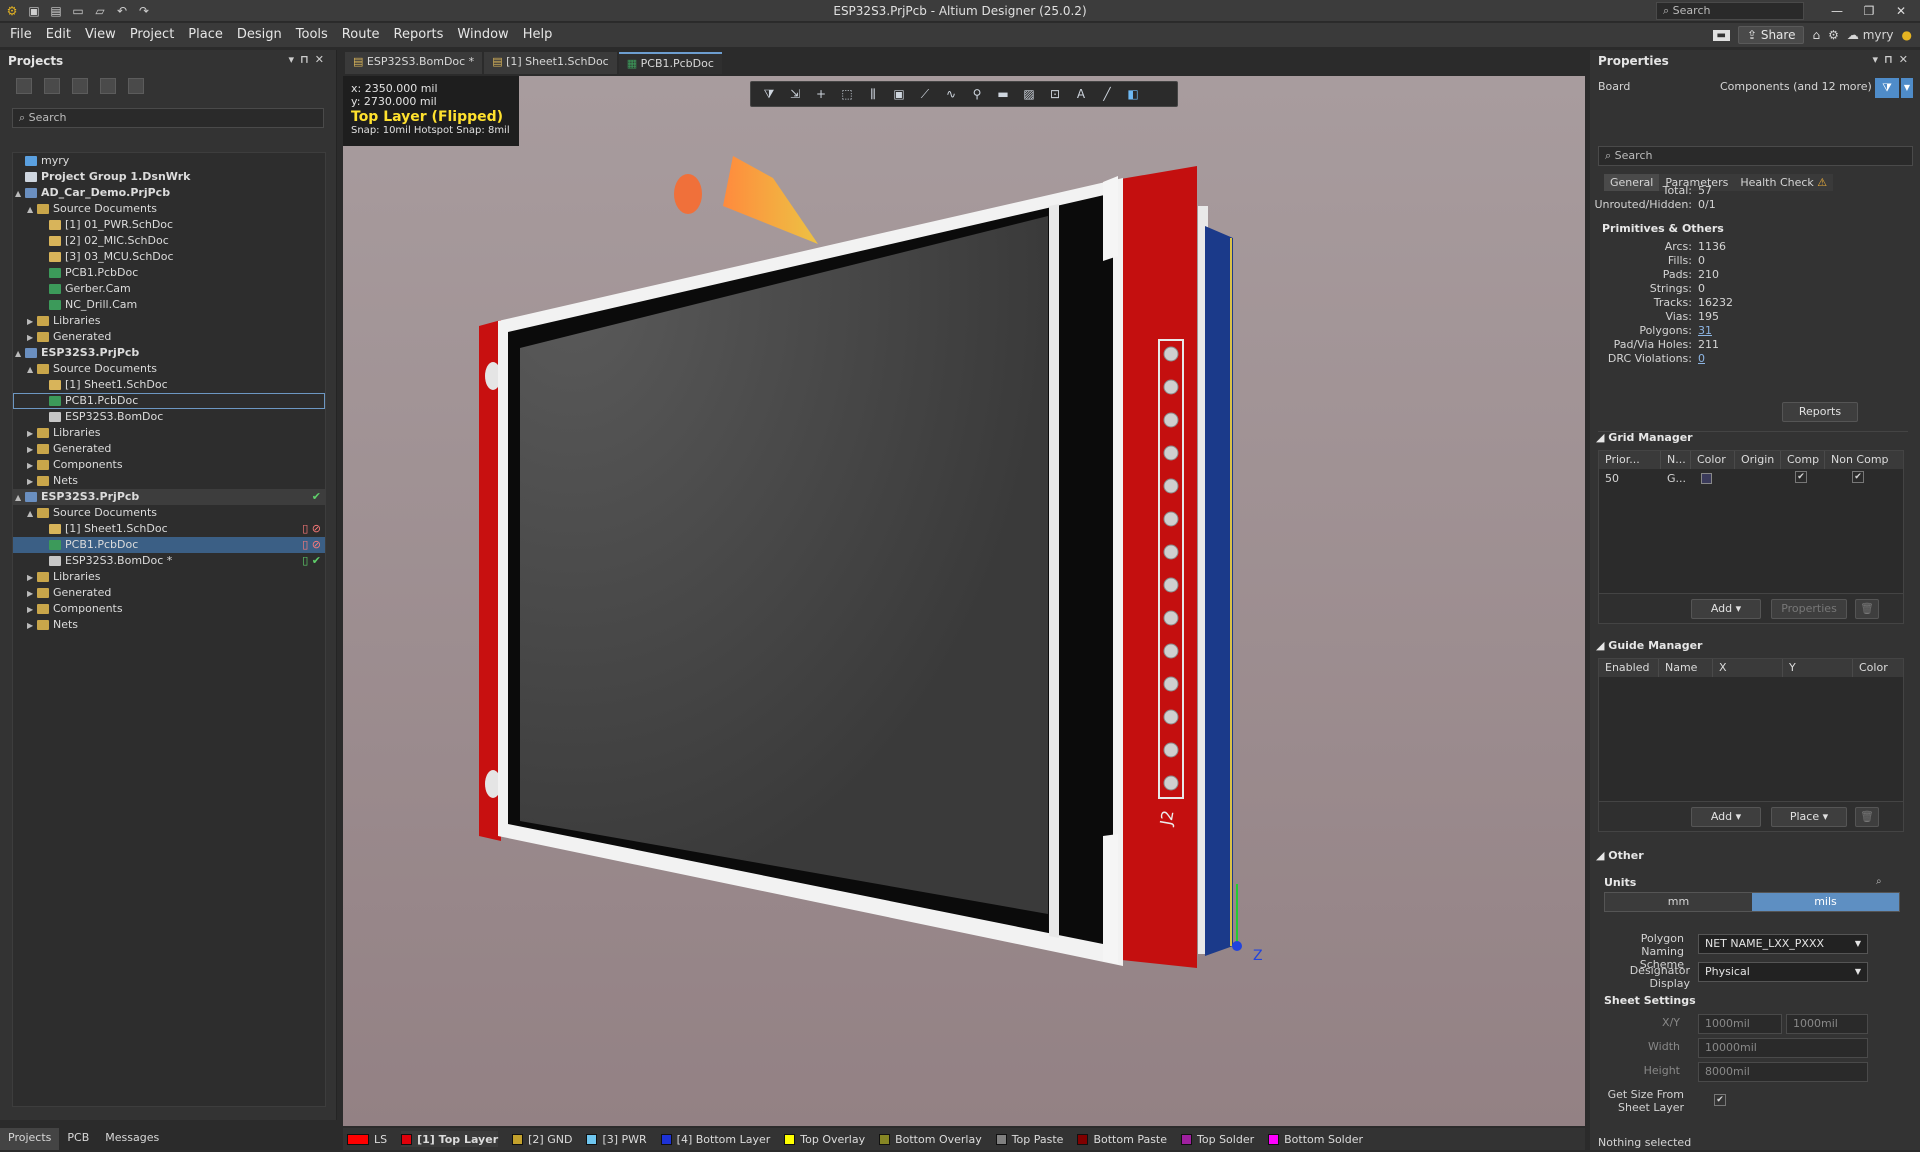 This screenshot has width=1920, height=1152. What do you see at coordinates (1721, 35) in the screenshot?
I see `comment-icon: ▬` at bounding box center [1721, 35].